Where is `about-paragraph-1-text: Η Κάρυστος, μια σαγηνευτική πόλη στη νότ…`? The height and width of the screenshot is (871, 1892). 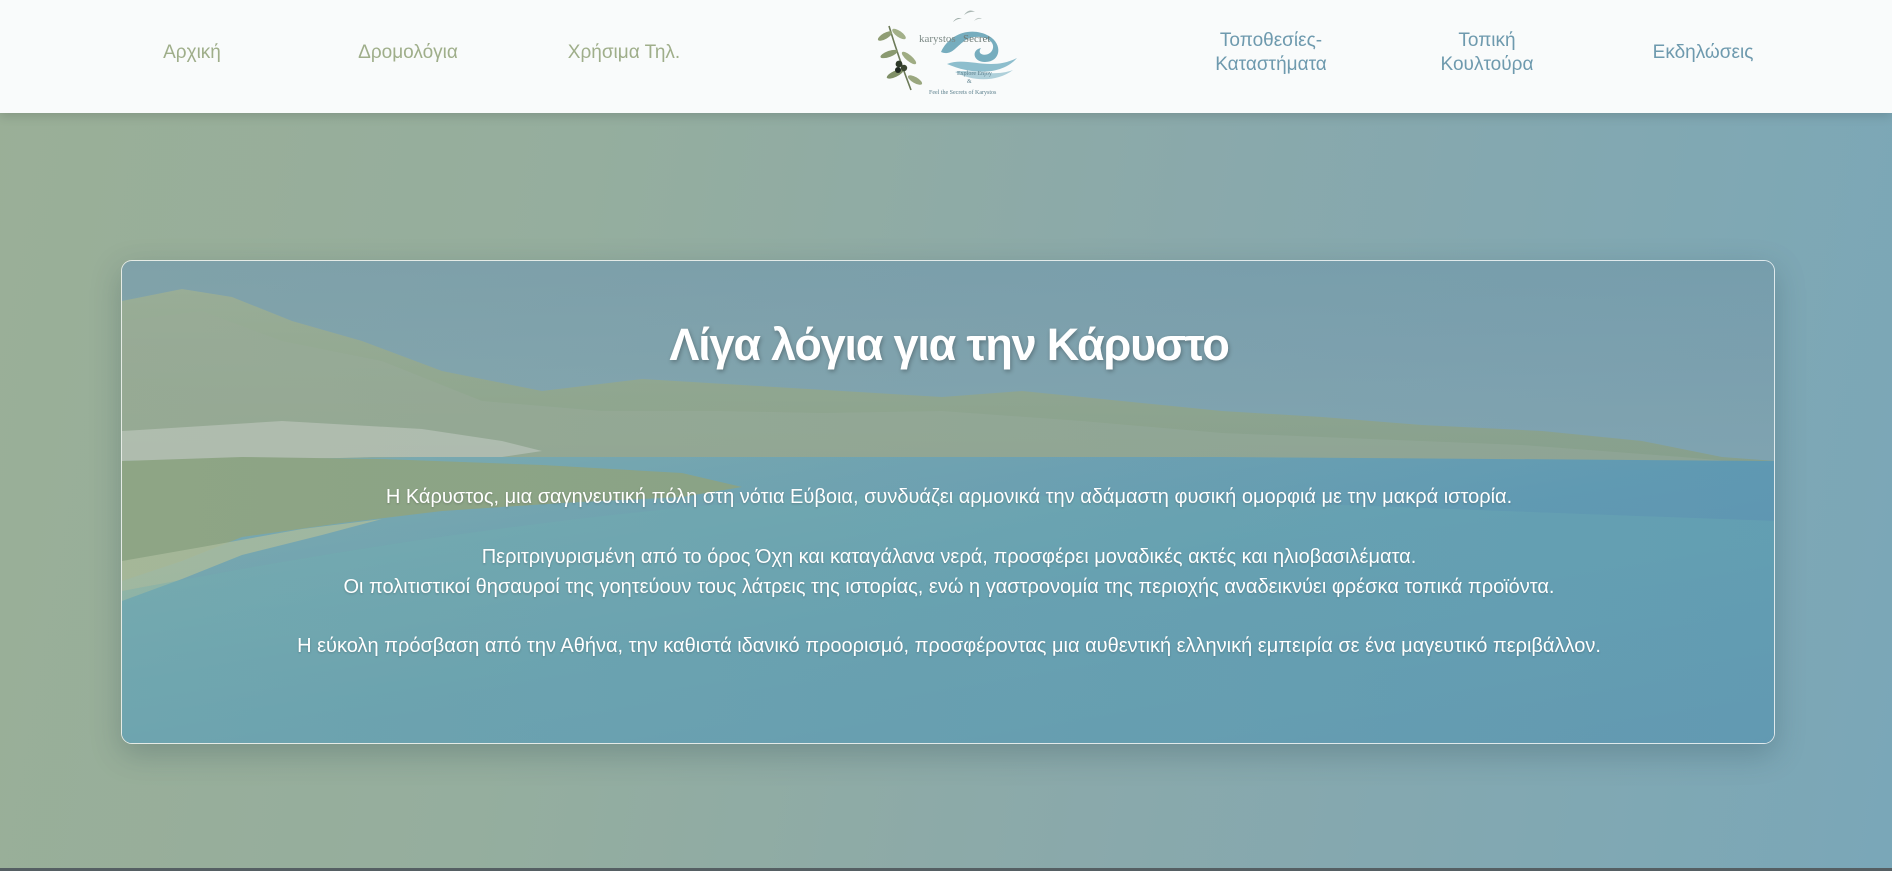 about-paragraph-1-text: Η Κάρυστος, μια σαγηνευτική πόλη στη νότ… is located at coordinates (949, 497).